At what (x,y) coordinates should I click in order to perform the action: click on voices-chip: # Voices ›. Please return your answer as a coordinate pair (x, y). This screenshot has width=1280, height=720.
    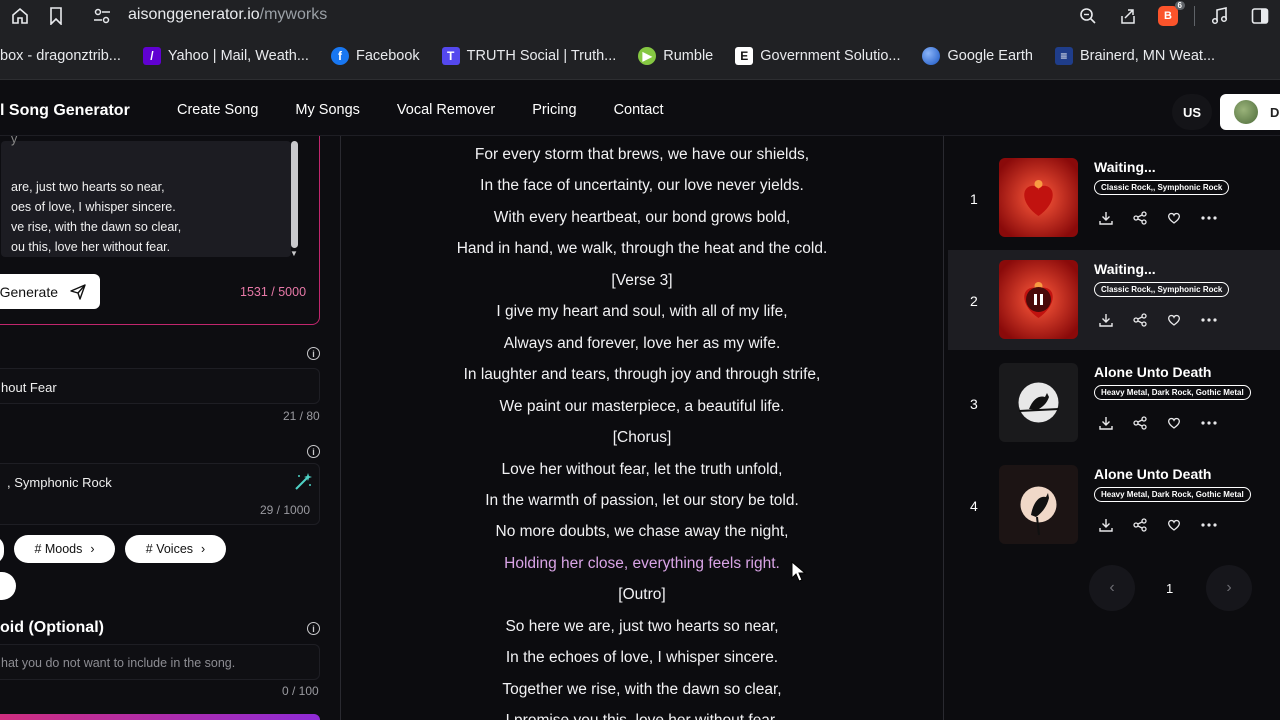
    Looking at the image, I should click on (175, 549).